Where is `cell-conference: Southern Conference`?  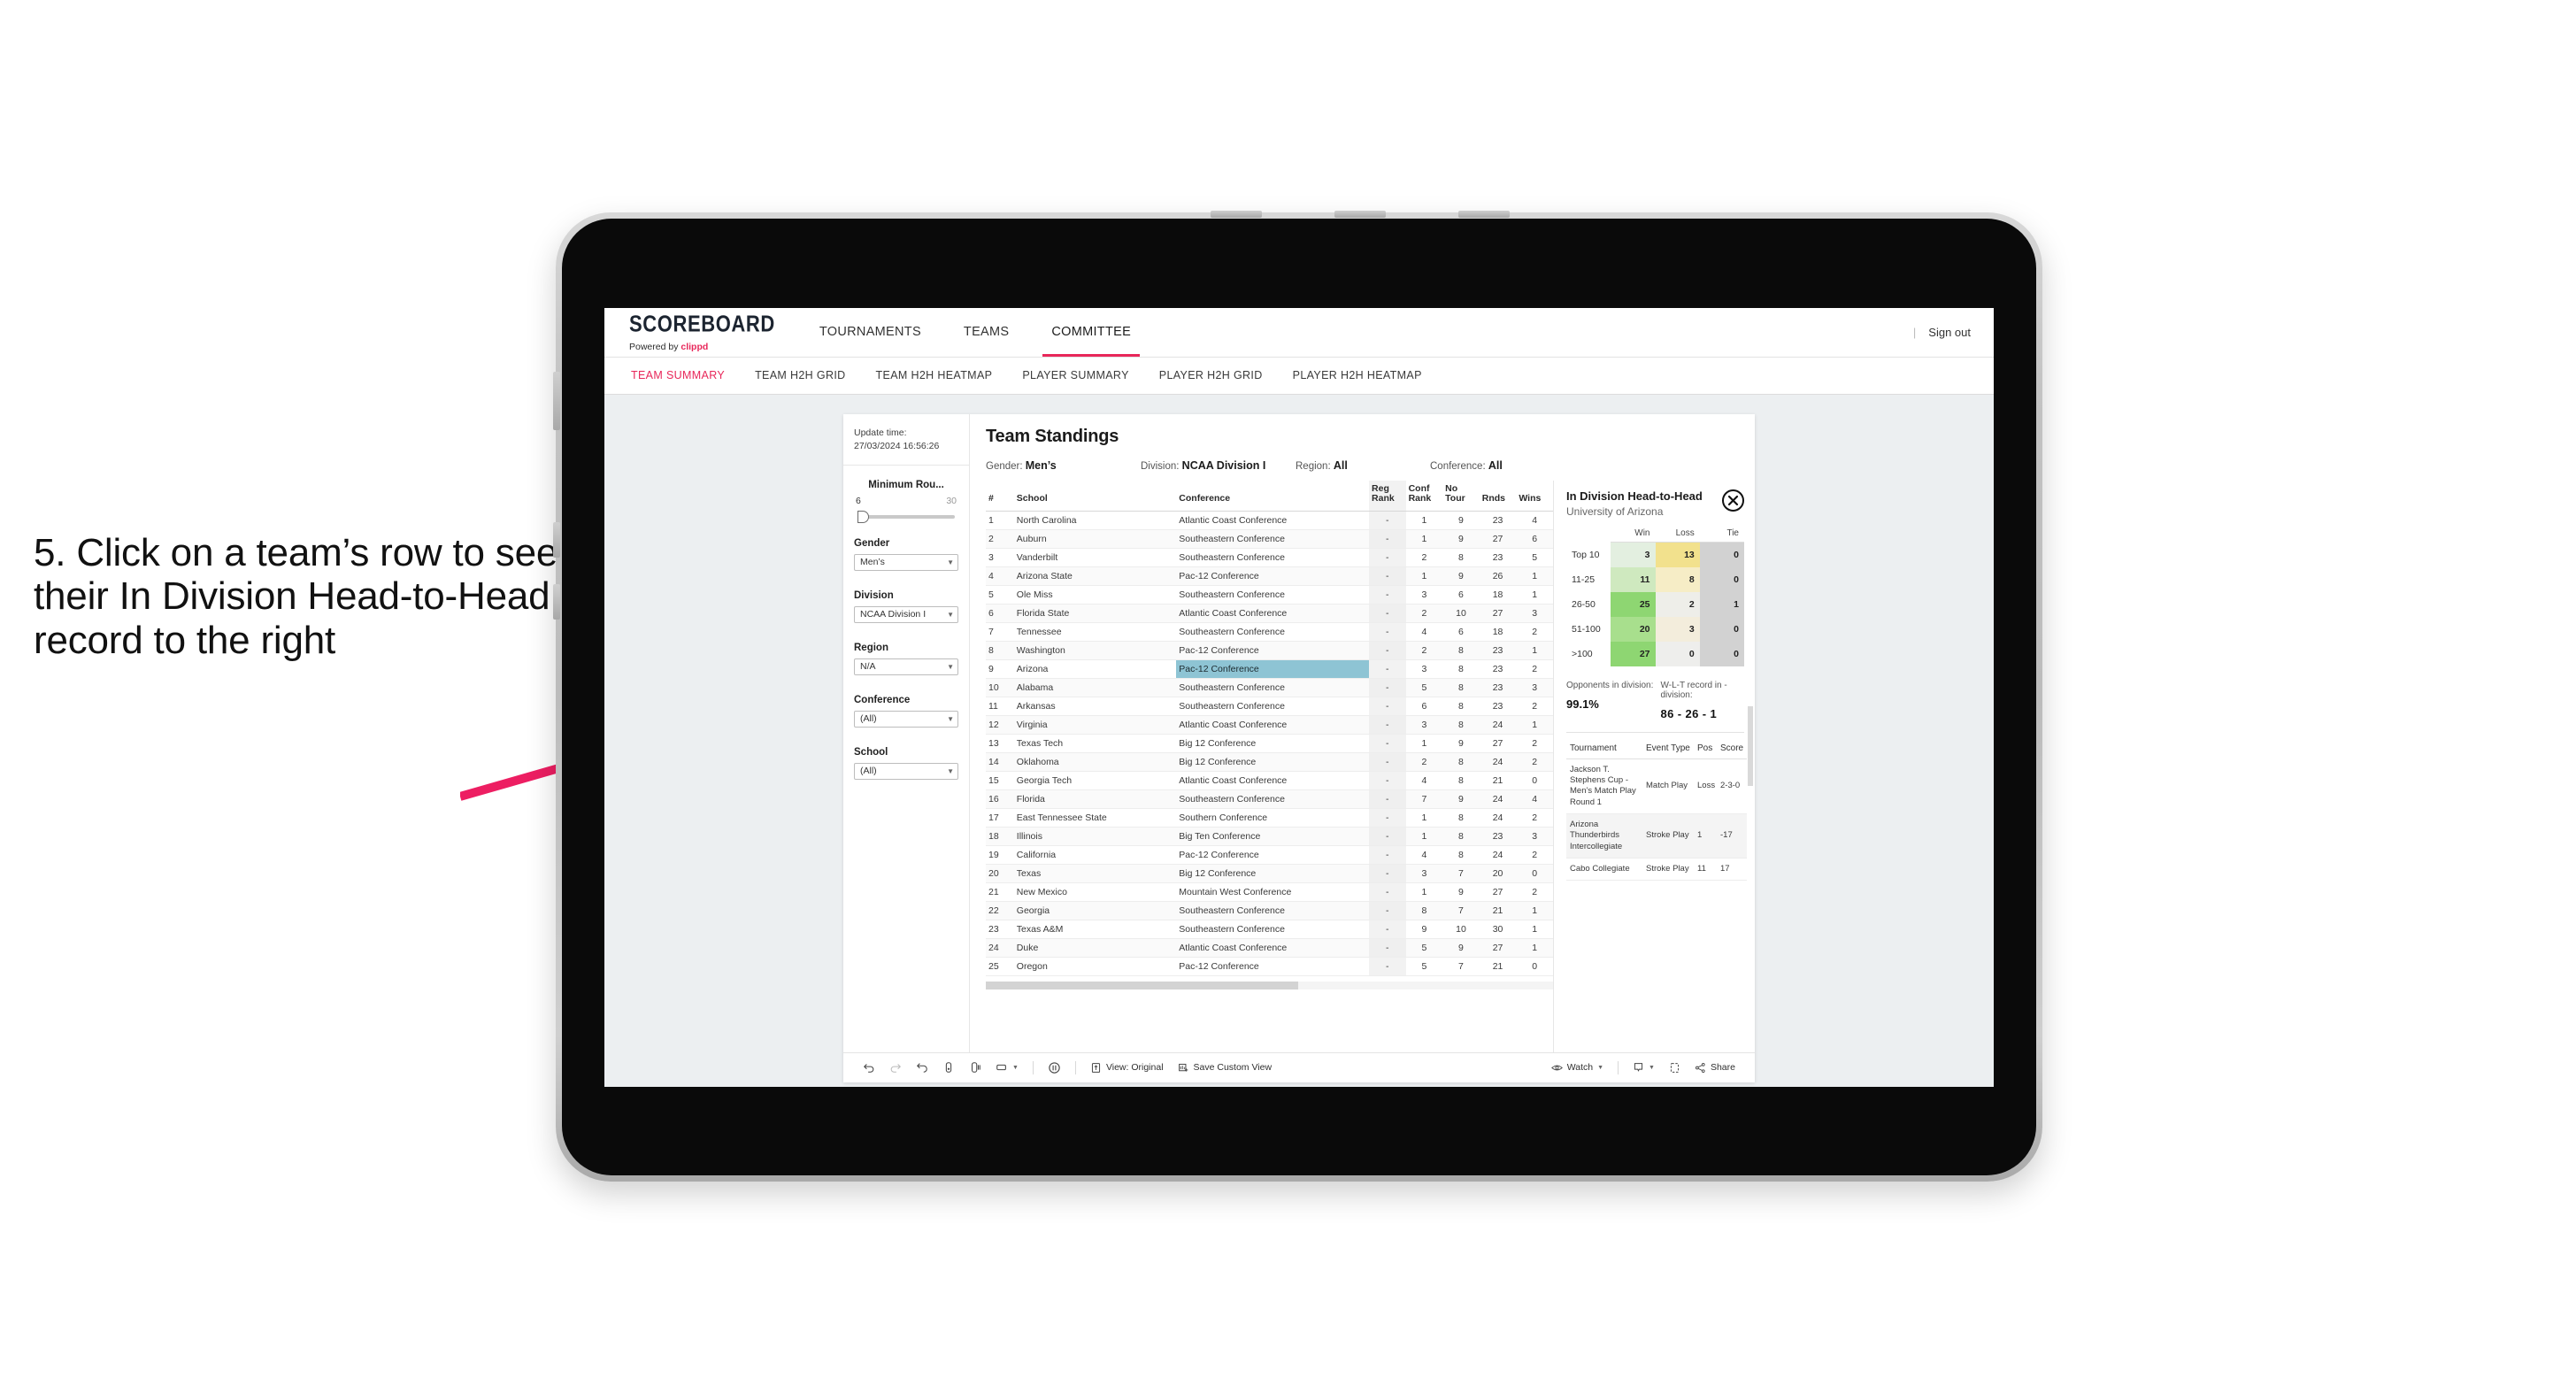
cell-conference: Southern Conference is located at coordinates (1273, 818).